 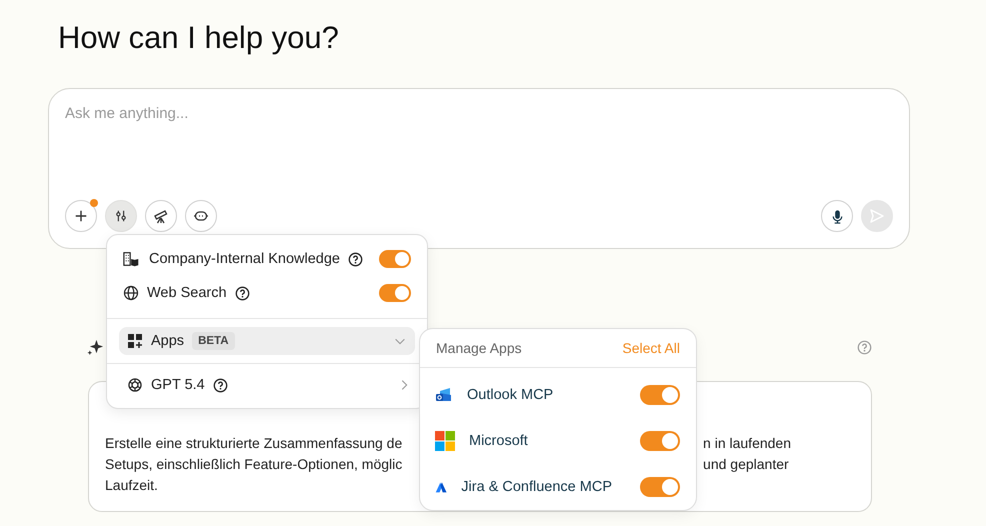 I want to click on plus-icon, so click(x=81, y=216).